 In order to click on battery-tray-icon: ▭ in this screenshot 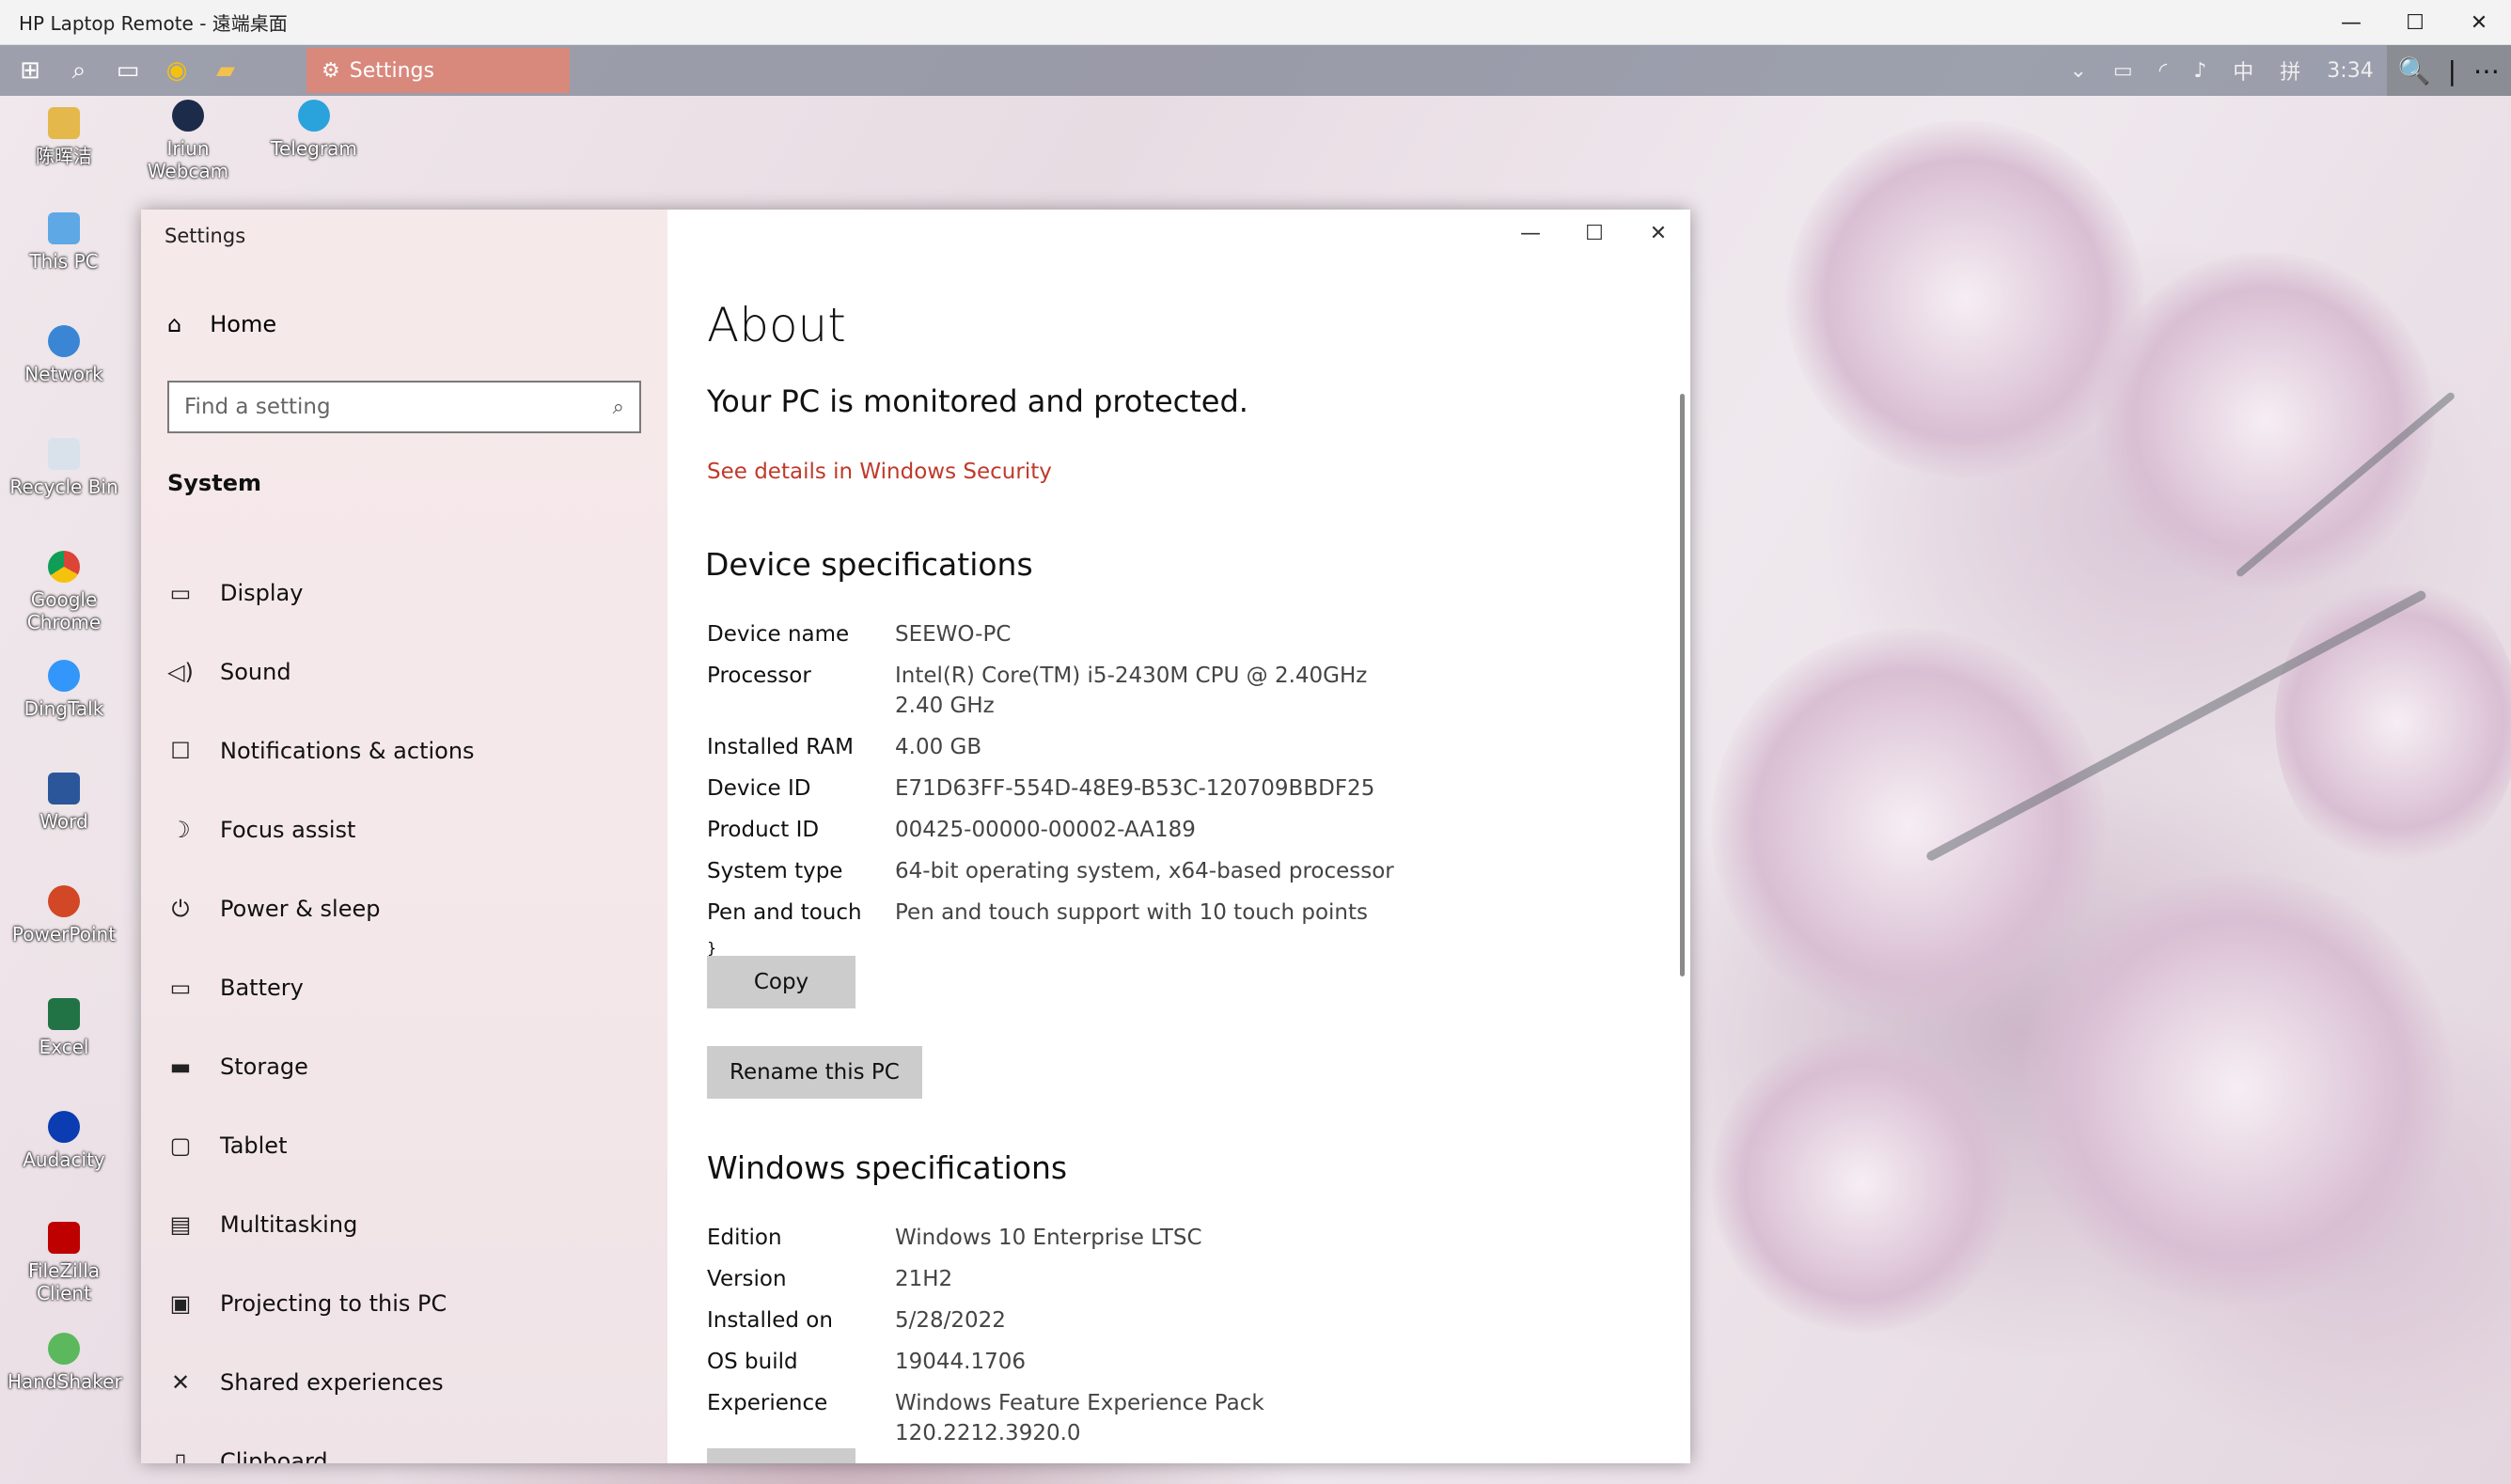, I will do `click(2123, 71)`.